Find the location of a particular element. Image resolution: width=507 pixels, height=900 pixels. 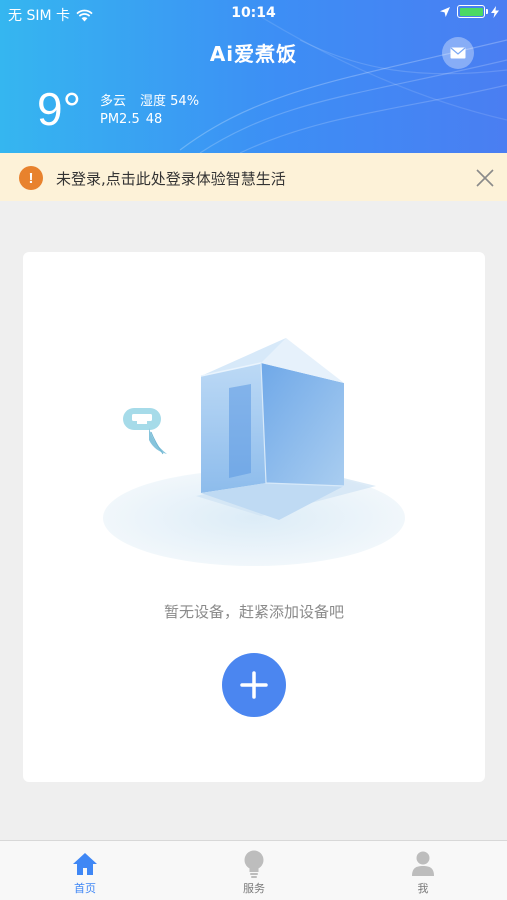

message-button is located at coordinates (458, 53).